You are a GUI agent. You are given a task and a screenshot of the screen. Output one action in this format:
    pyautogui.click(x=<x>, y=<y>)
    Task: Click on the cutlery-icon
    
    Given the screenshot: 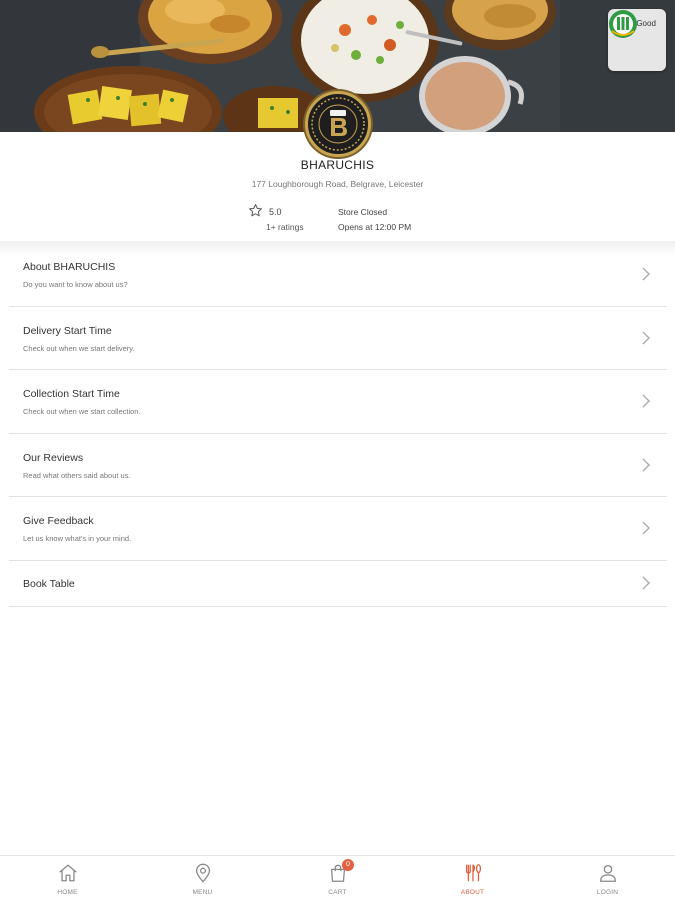 What is the action you would take?
    pyautogui.click(x=473, y=873)
    